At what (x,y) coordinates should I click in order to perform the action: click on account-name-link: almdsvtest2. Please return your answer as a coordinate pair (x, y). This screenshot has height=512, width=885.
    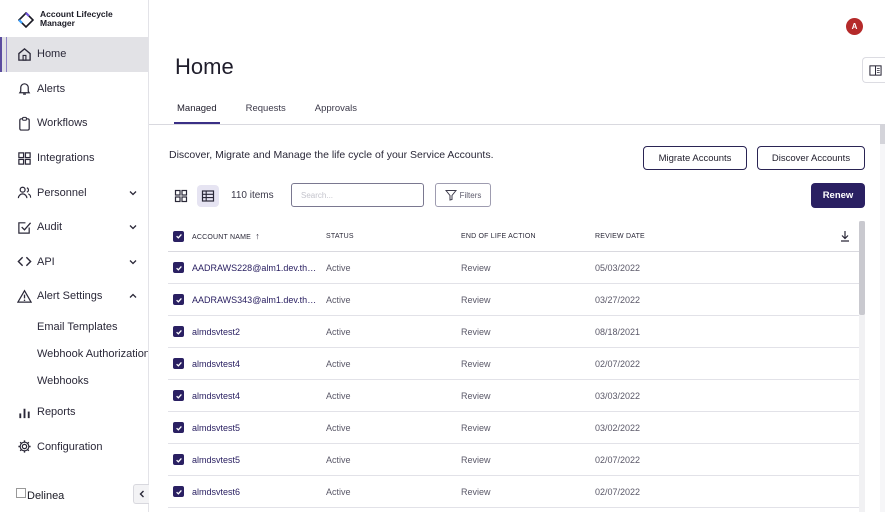
    Looking at the image, I should click on (256, 332).